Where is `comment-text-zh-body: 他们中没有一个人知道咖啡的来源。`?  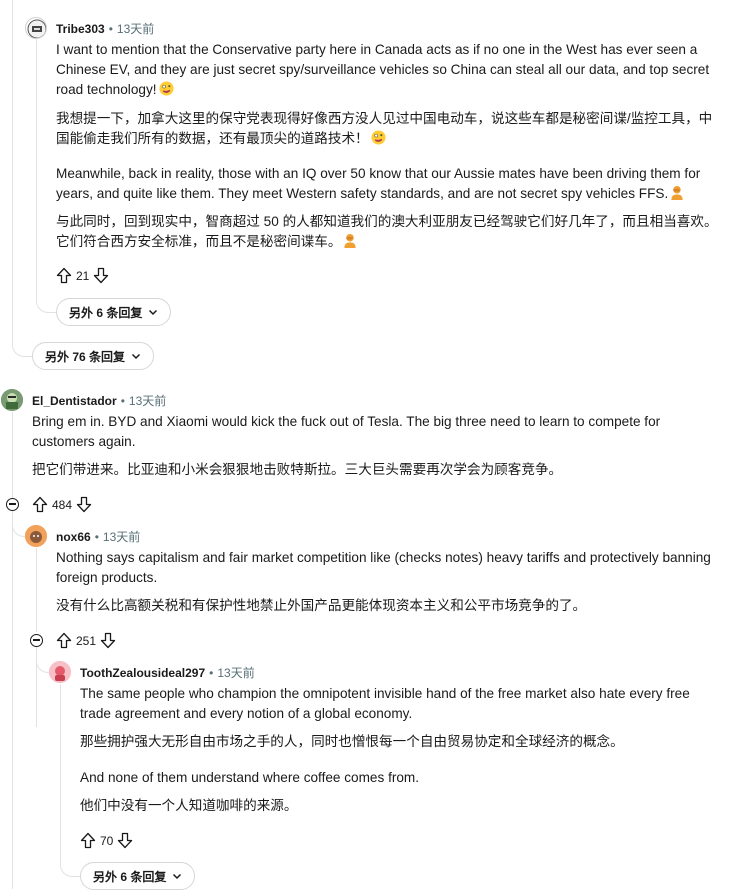 comment-text-zh-body: 他们中没有一个人知道咖啡的来源。 is located at coordinates (189, 805).